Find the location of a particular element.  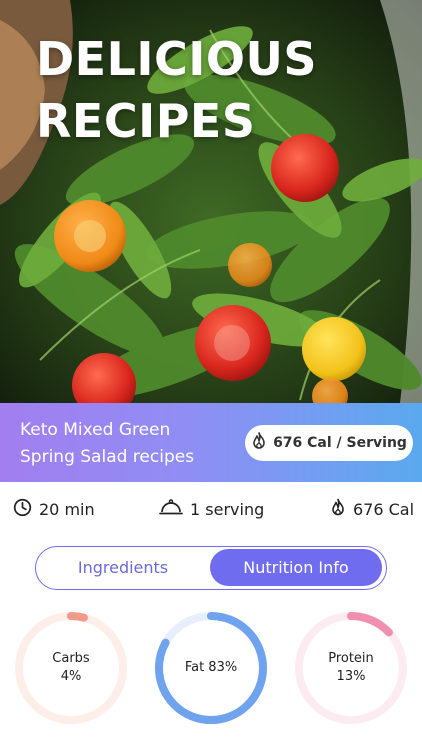

protein-name: Protein is located at coordinates (351, 658).